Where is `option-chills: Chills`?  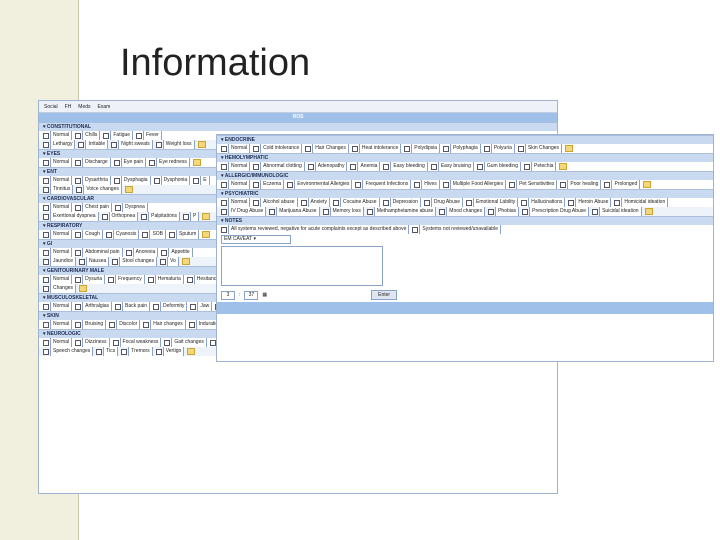 option-chills: Chills is located at coordinates (88, 135).